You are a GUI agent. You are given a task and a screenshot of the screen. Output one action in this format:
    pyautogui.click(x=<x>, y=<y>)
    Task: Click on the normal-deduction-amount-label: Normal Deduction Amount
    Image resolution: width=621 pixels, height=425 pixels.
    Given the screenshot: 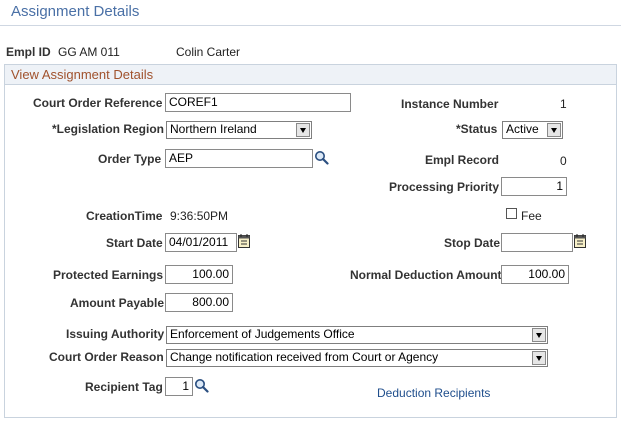 What is the action you would take?
    pyautogui.click(x=426, y=275)
    